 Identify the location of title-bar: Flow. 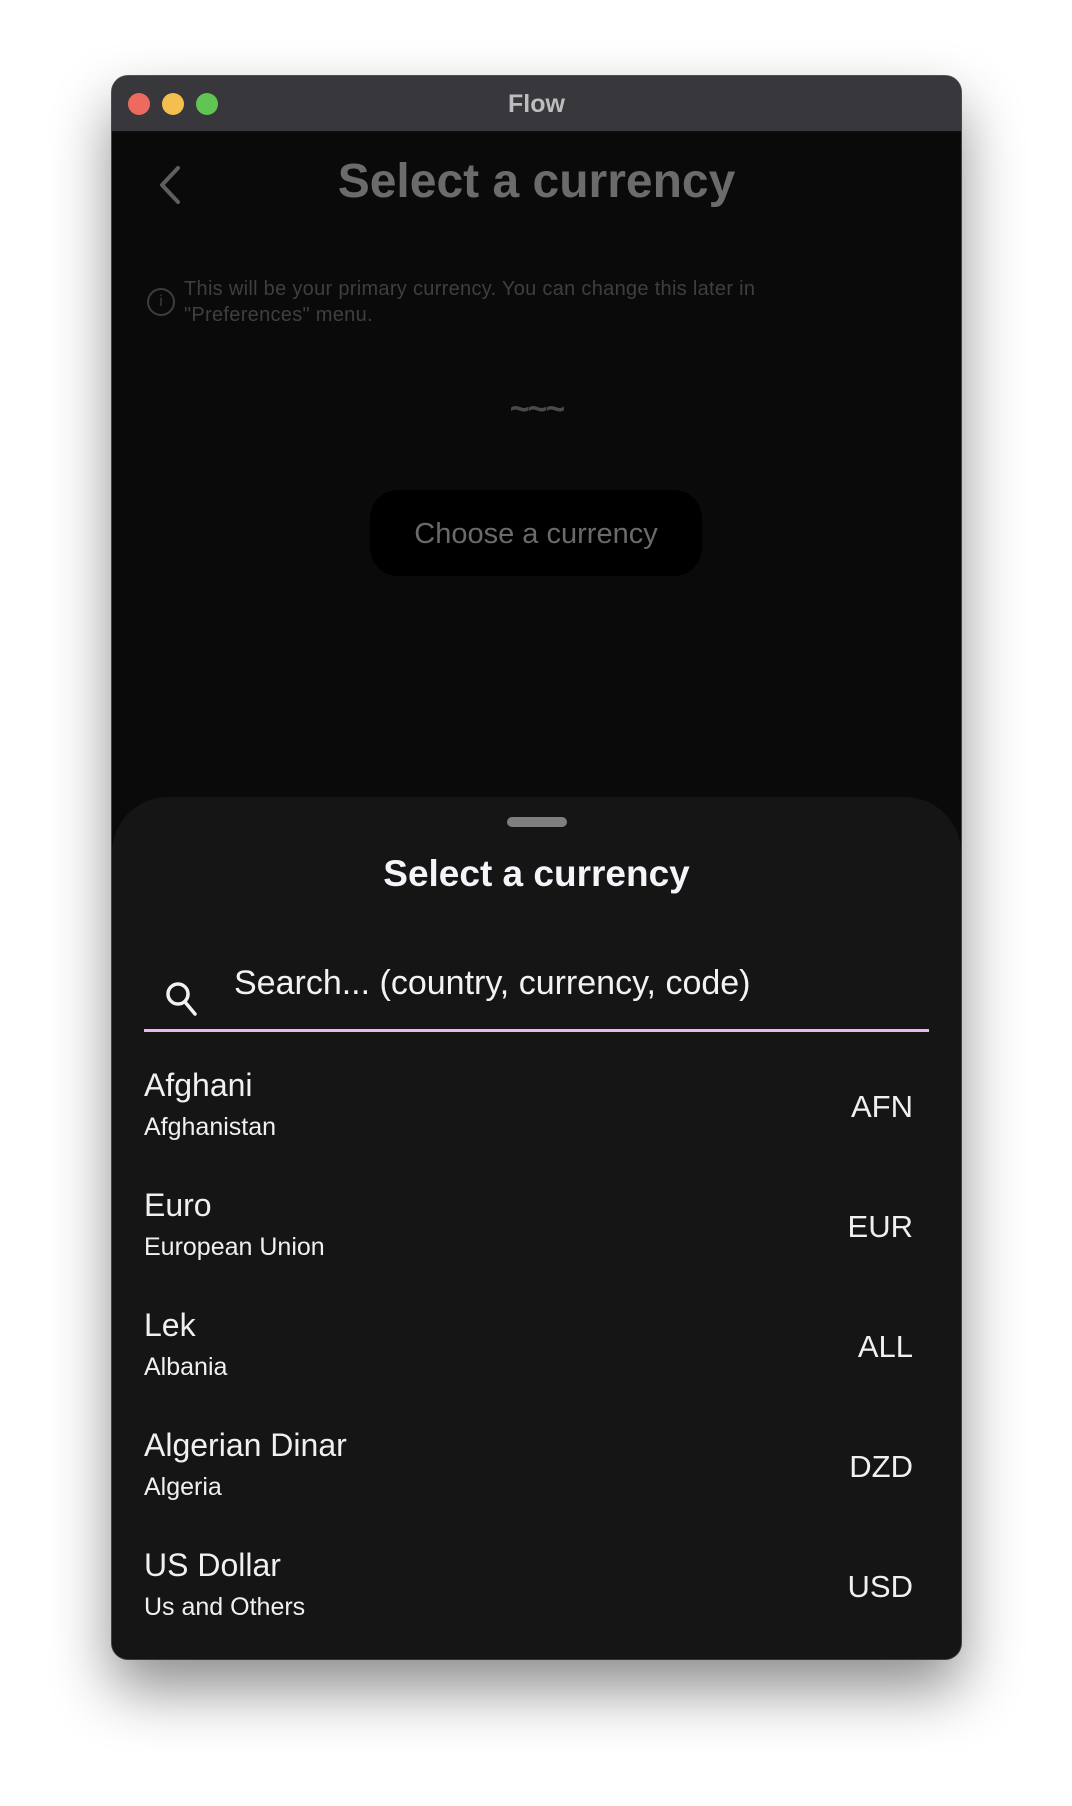
(536, 104).